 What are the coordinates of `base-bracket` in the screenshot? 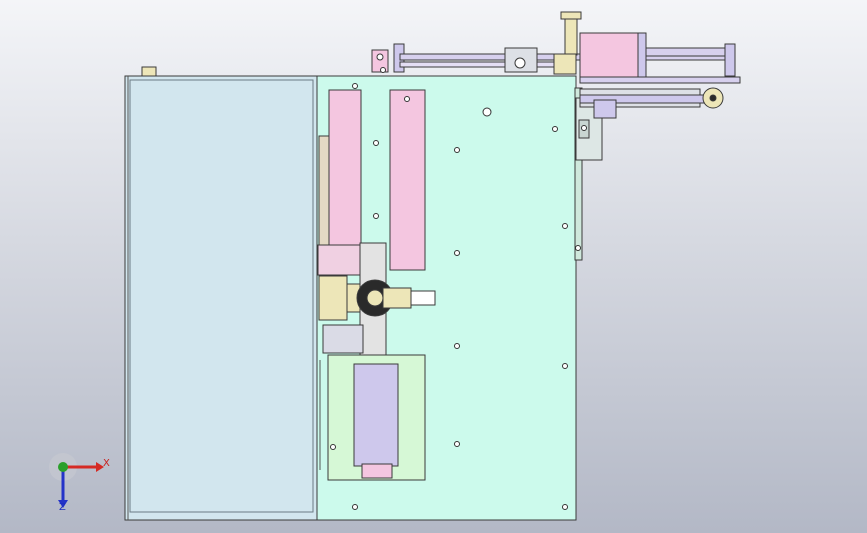 It's located at (343, 339).